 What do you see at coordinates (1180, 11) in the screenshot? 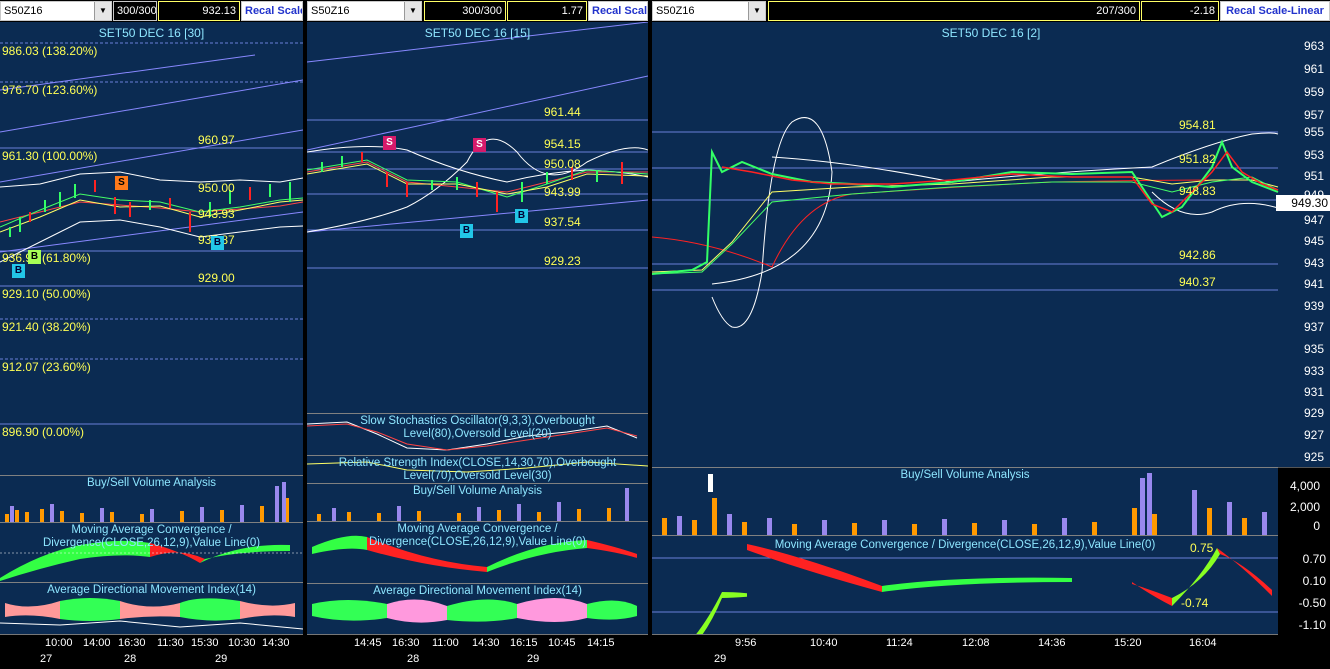
I see `price-readout: -2.18` at bounding box center [1180, 11].